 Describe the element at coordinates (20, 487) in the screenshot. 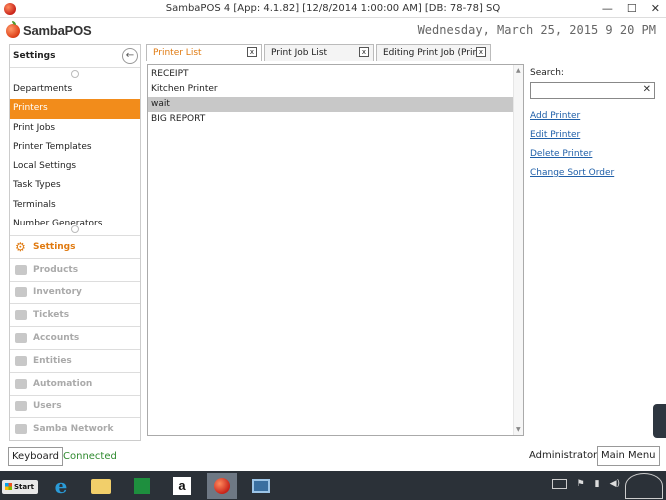

I see `start-button: Start` at that location.